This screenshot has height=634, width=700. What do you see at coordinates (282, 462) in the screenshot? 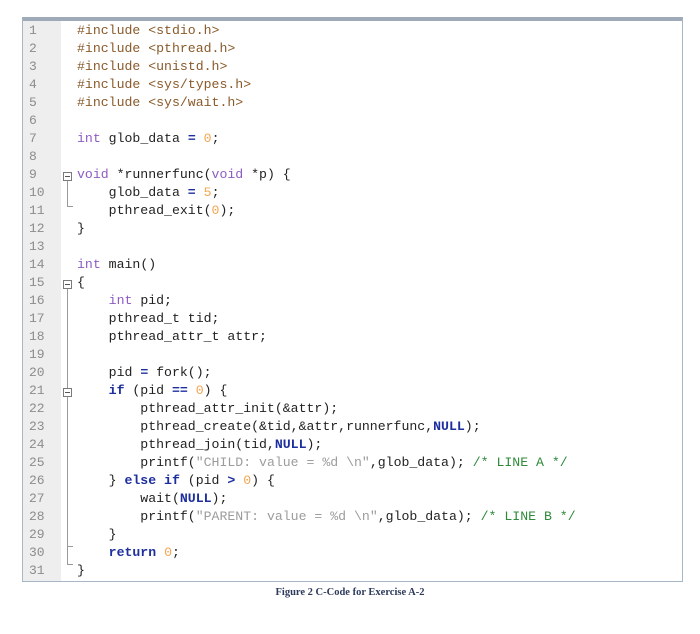
I see `code-token: "CHILD: value = %d \n"` at bounding box center [282, 462].